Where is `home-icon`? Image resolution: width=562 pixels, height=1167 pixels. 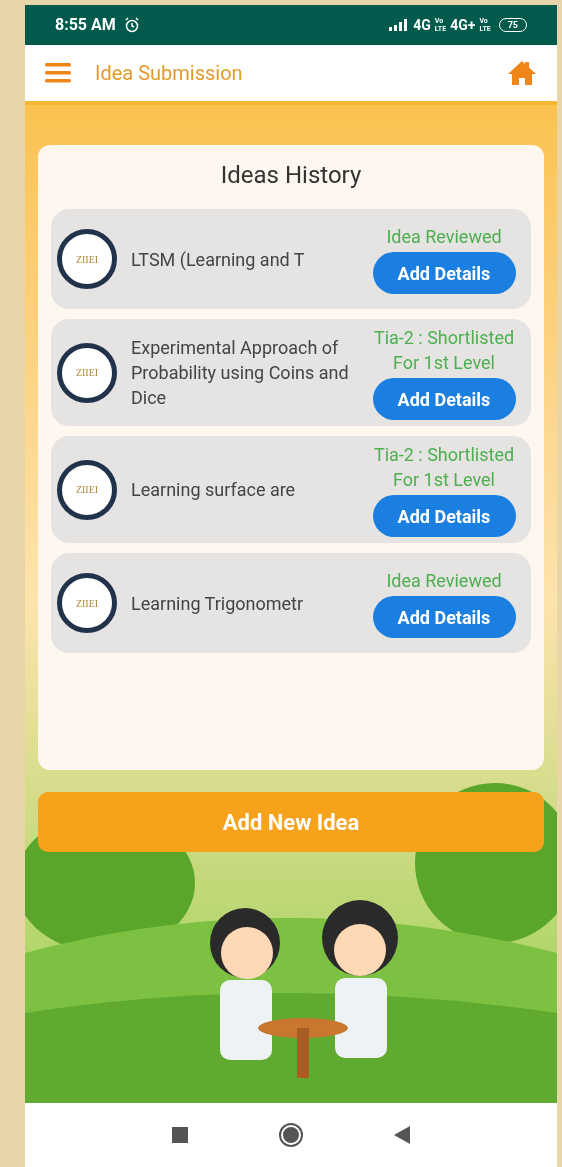 home-icon is located at coordinates (522, 73).